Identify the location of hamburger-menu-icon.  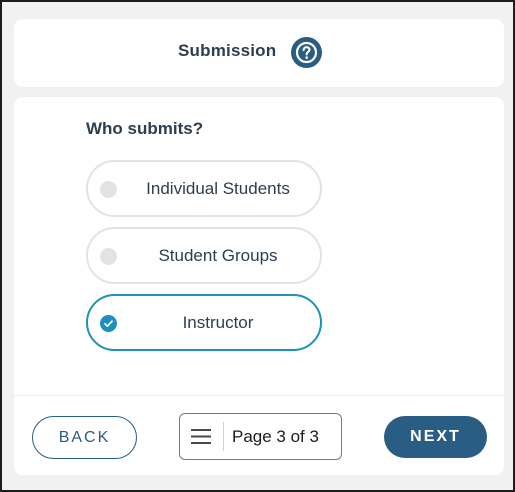
(201, 436).